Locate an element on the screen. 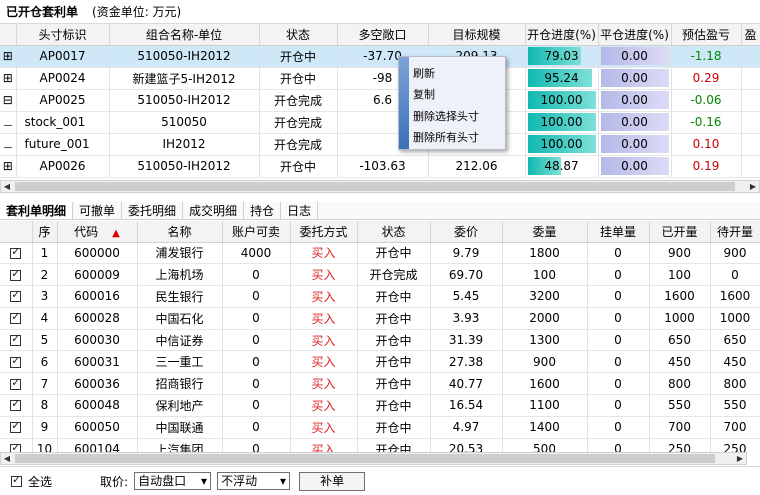 This screenshot has height=495, width=760. order-row: 3600016民生银行0买入开仓中5.453200016001600 is located at coordinates (380, 296).